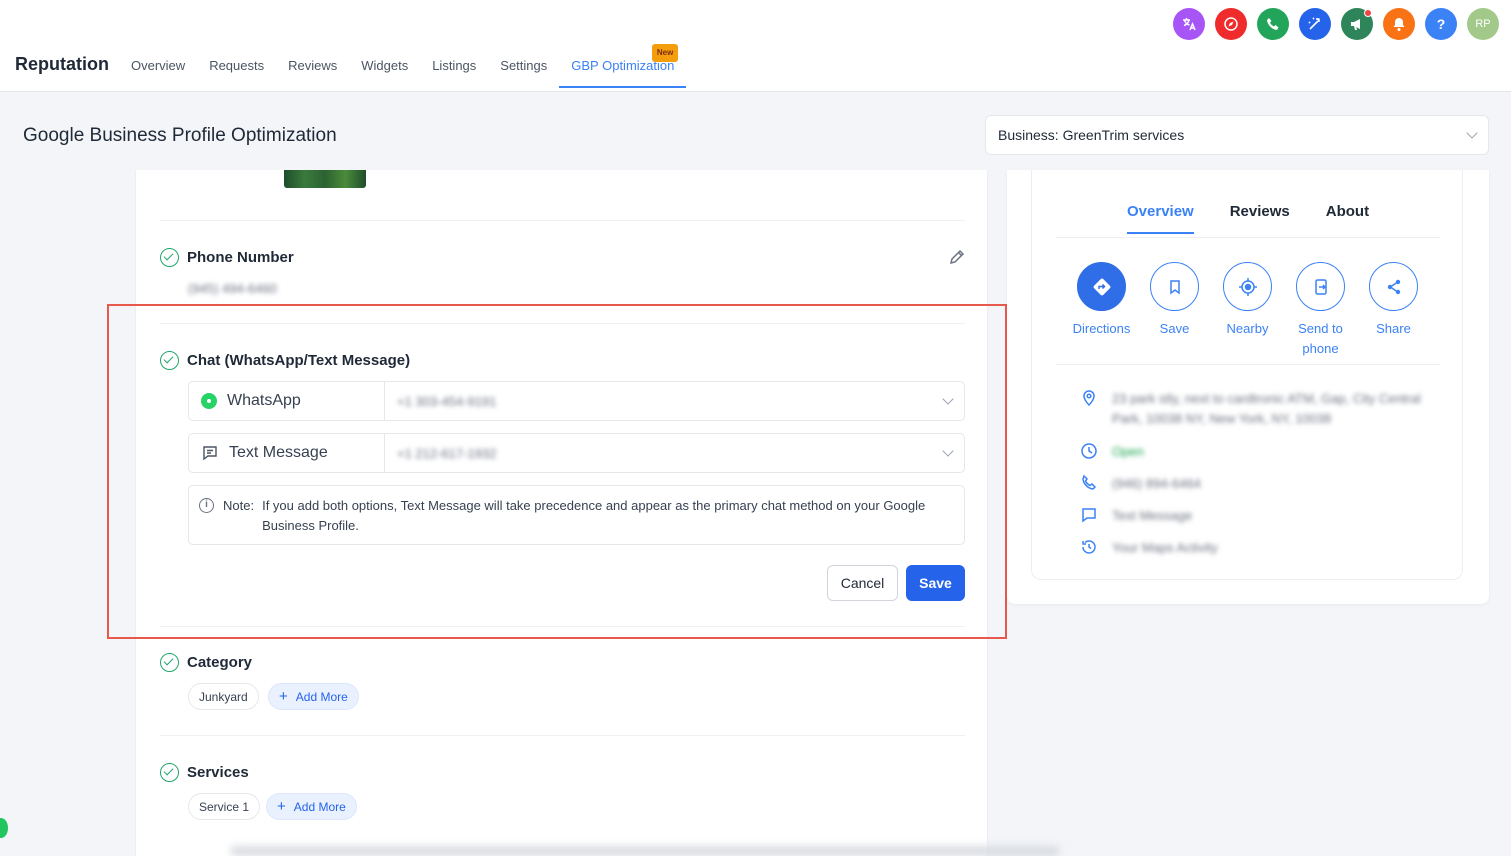 This screenshot has width=1511, height=856. I want to click on category-section-title: Category, so click(206, 662).